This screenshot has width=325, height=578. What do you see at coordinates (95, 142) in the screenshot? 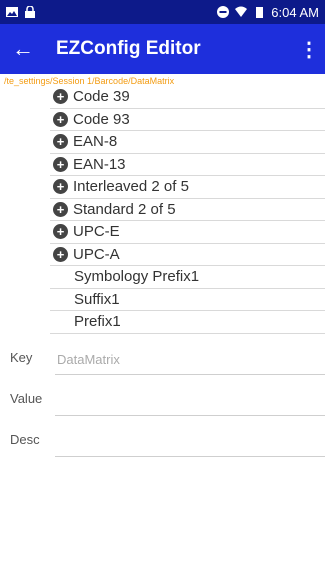
I see `tree-item-label: EAN-8` at bounding box center [95, 142].